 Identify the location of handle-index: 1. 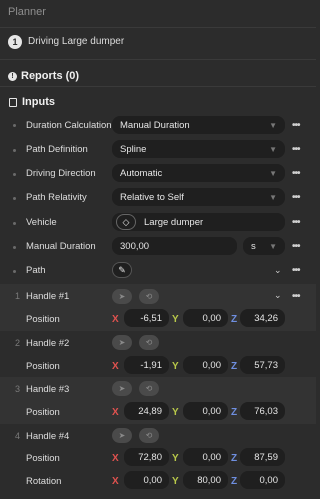
(18, 296).